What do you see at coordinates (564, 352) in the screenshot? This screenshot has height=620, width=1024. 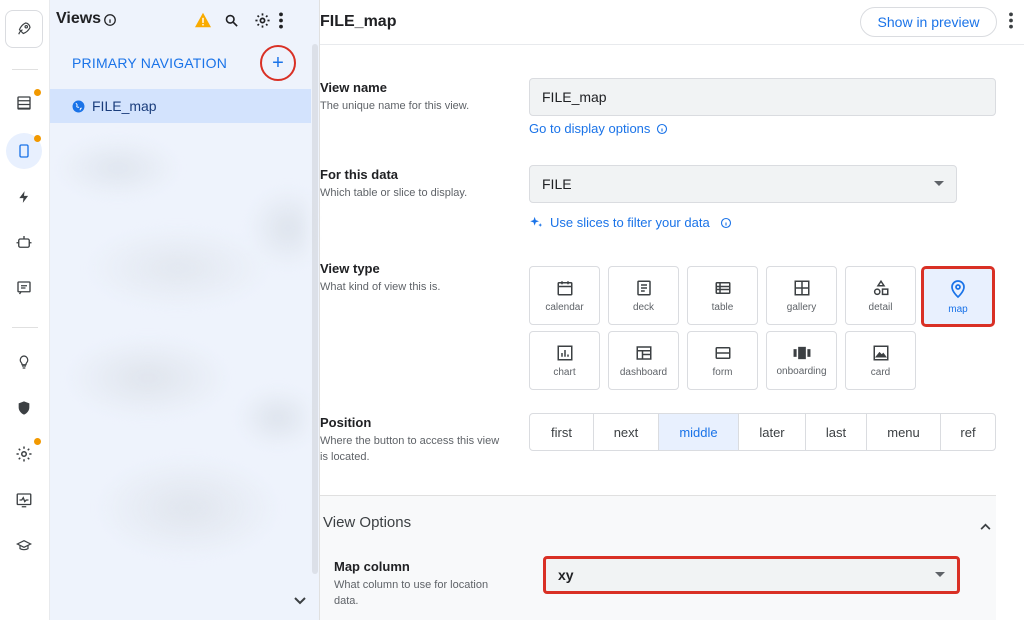 I see `chart-icon` at bounding box center [564, 352].